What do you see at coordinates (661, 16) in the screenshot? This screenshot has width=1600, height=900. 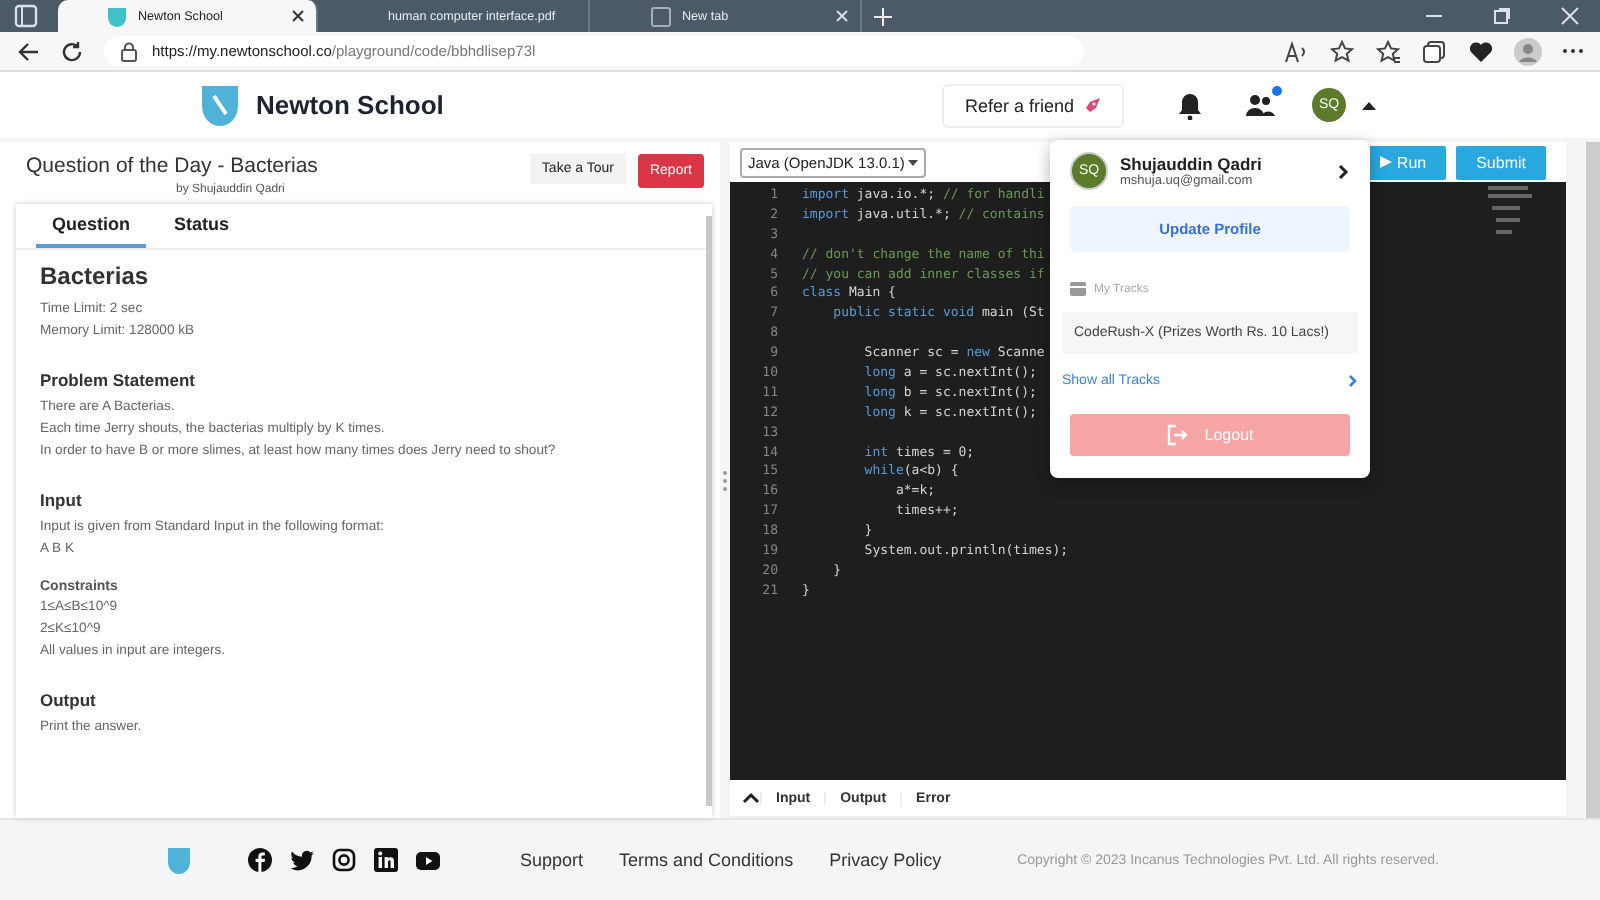 I see `page-icon` at bounding box center [661, 16].